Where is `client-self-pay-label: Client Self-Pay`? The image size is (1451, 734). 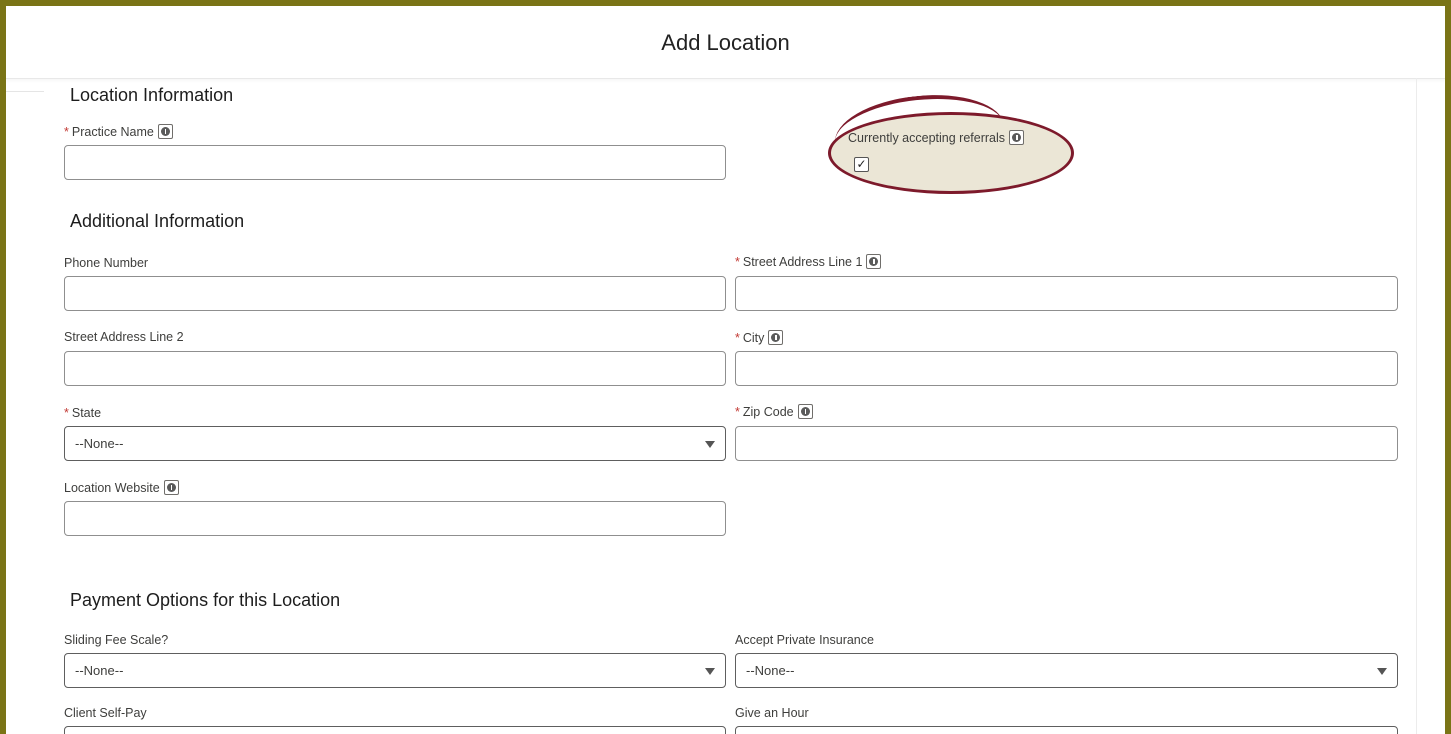
client-self-pay-label: Client Self-Pay is located at coordinates (105, 713).